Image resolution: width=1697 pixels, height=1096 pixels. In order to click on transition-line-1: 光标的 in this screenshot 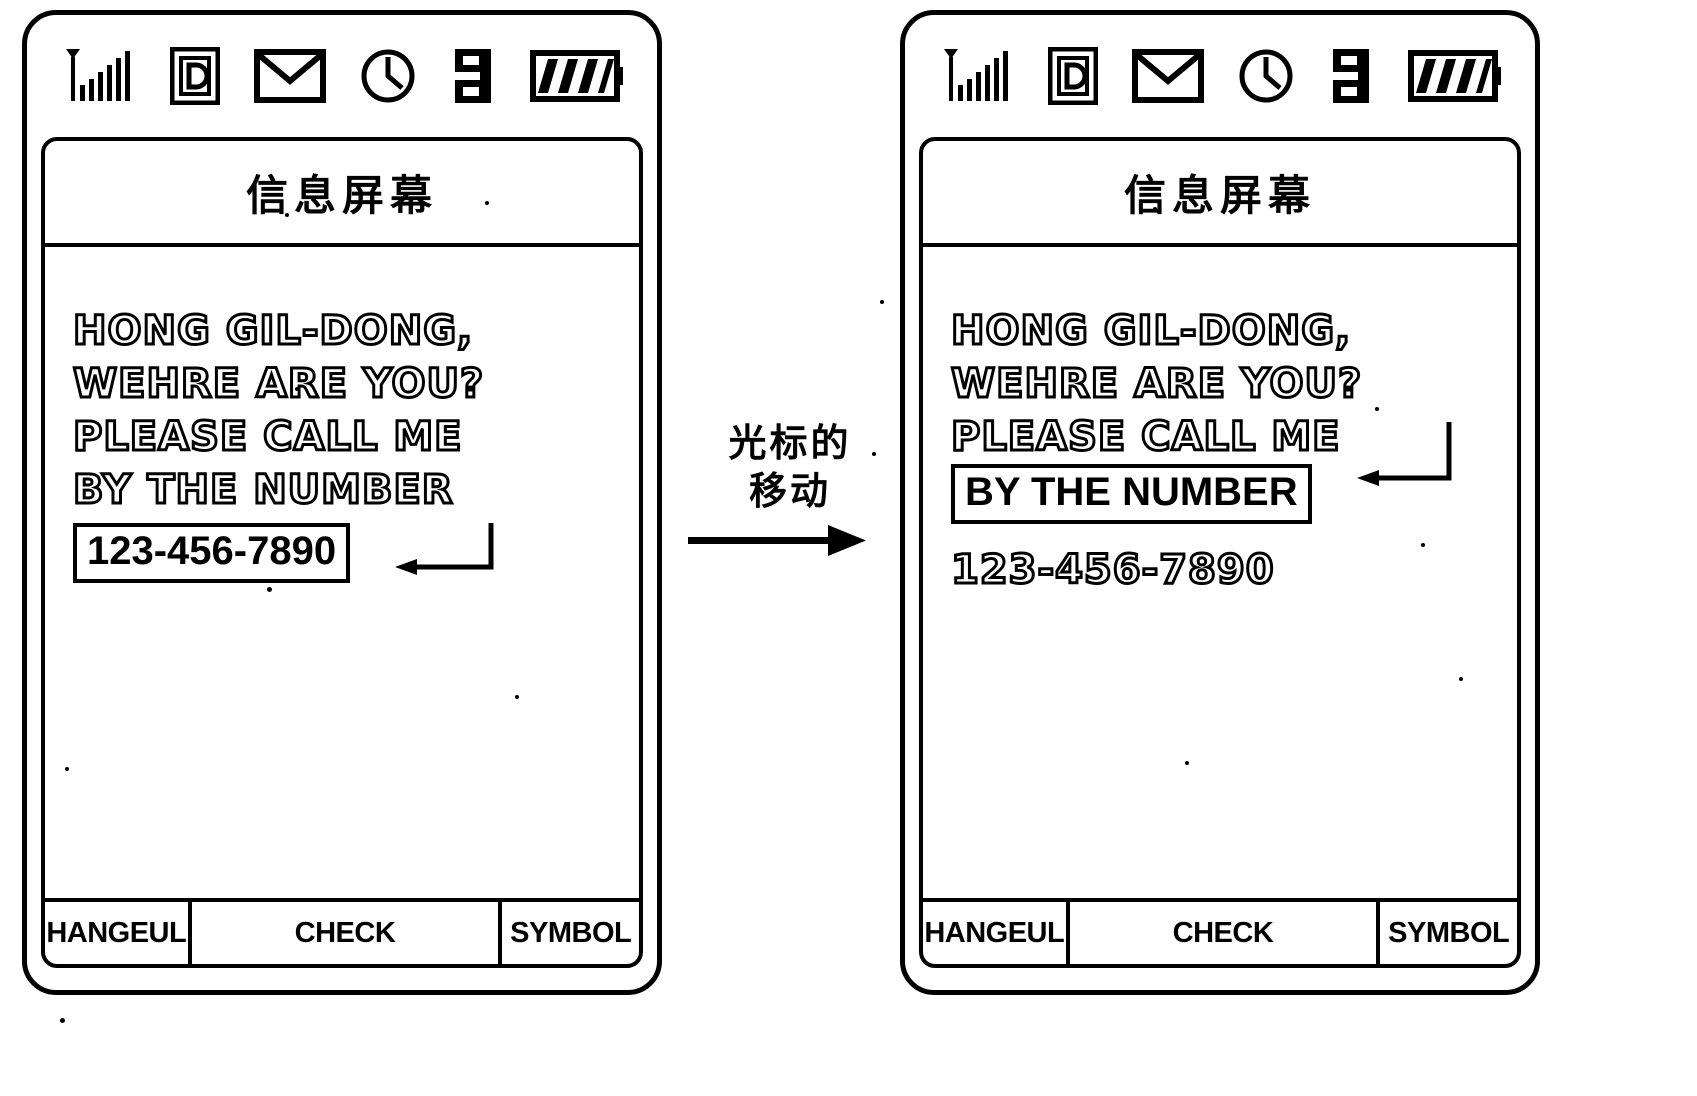, I will do `click(790, 443)`.